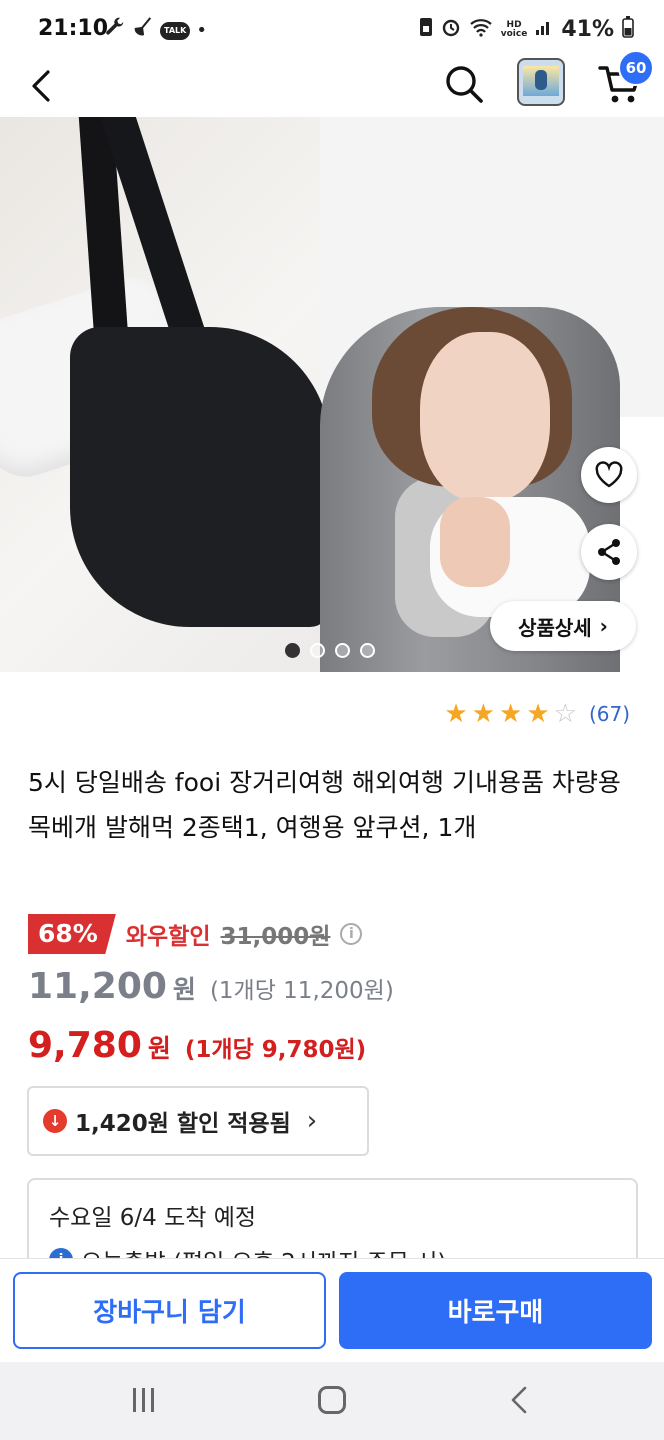 This screenshot has width=664, height=1440. What do you see at coordinates (200, 477) in the screenshot?
I see `product-photo-footrest` at bounding box center [200, 477].